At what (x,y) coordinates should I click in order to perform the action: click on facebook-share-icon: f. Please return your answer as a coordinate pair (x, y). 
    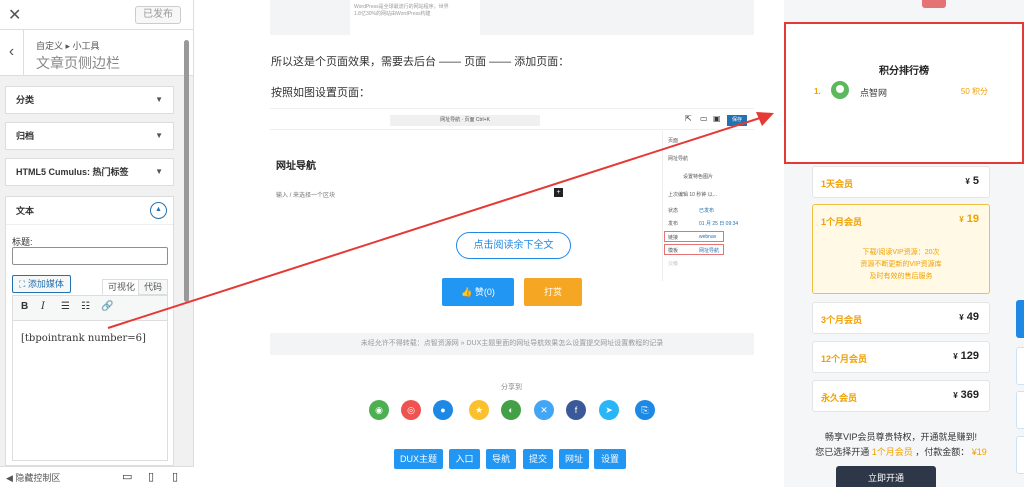
    Looking at the image, I should click on (576, 410).